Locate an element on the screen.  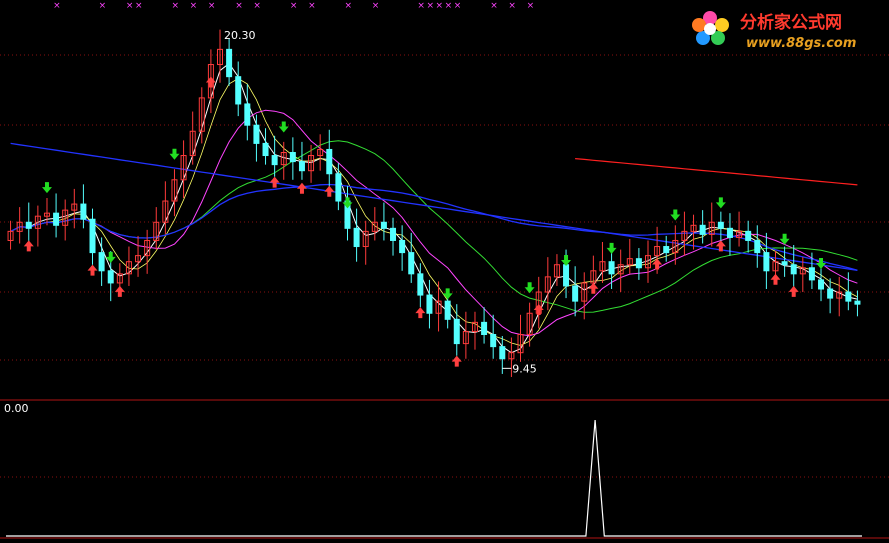
high-price-label: 20.30 is located at coordinates (240, 35).